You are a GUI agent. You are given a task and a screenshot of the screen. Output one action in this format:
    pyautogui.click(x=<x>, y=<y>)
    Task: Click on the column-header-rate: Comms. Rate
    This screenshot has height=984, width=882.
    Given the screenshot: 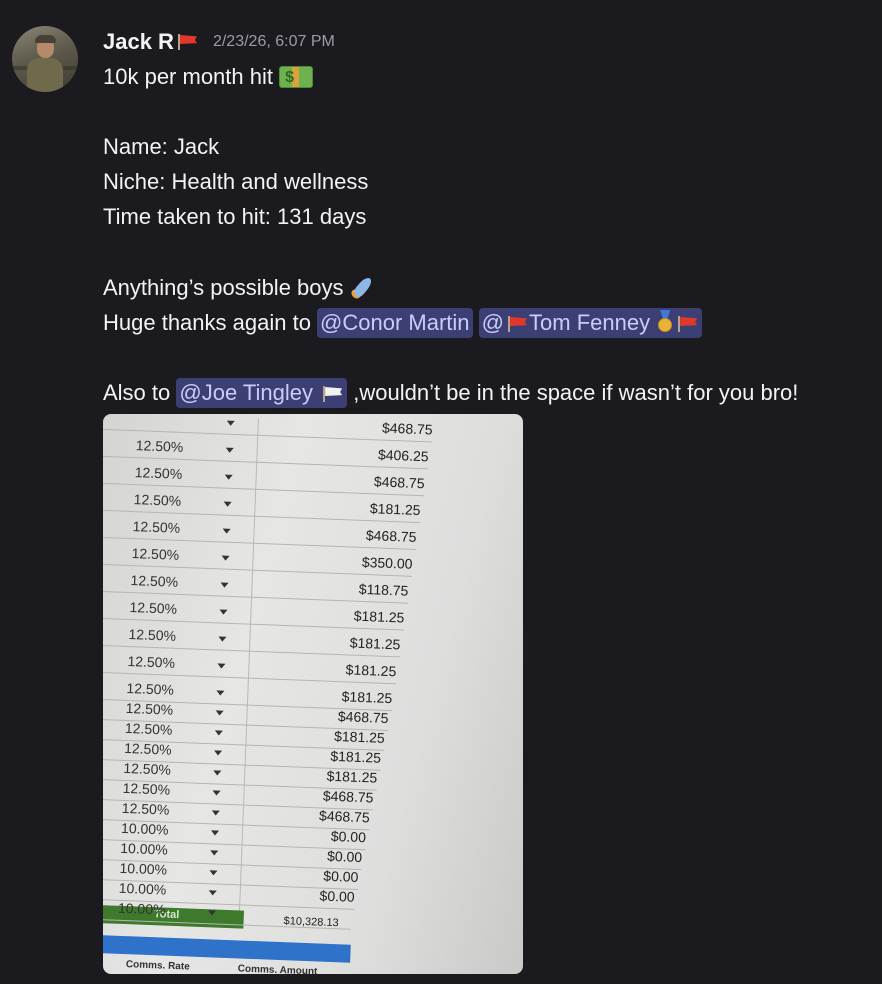 What is the action you would take?
    pyautogui.click(x=157, y=966)
    